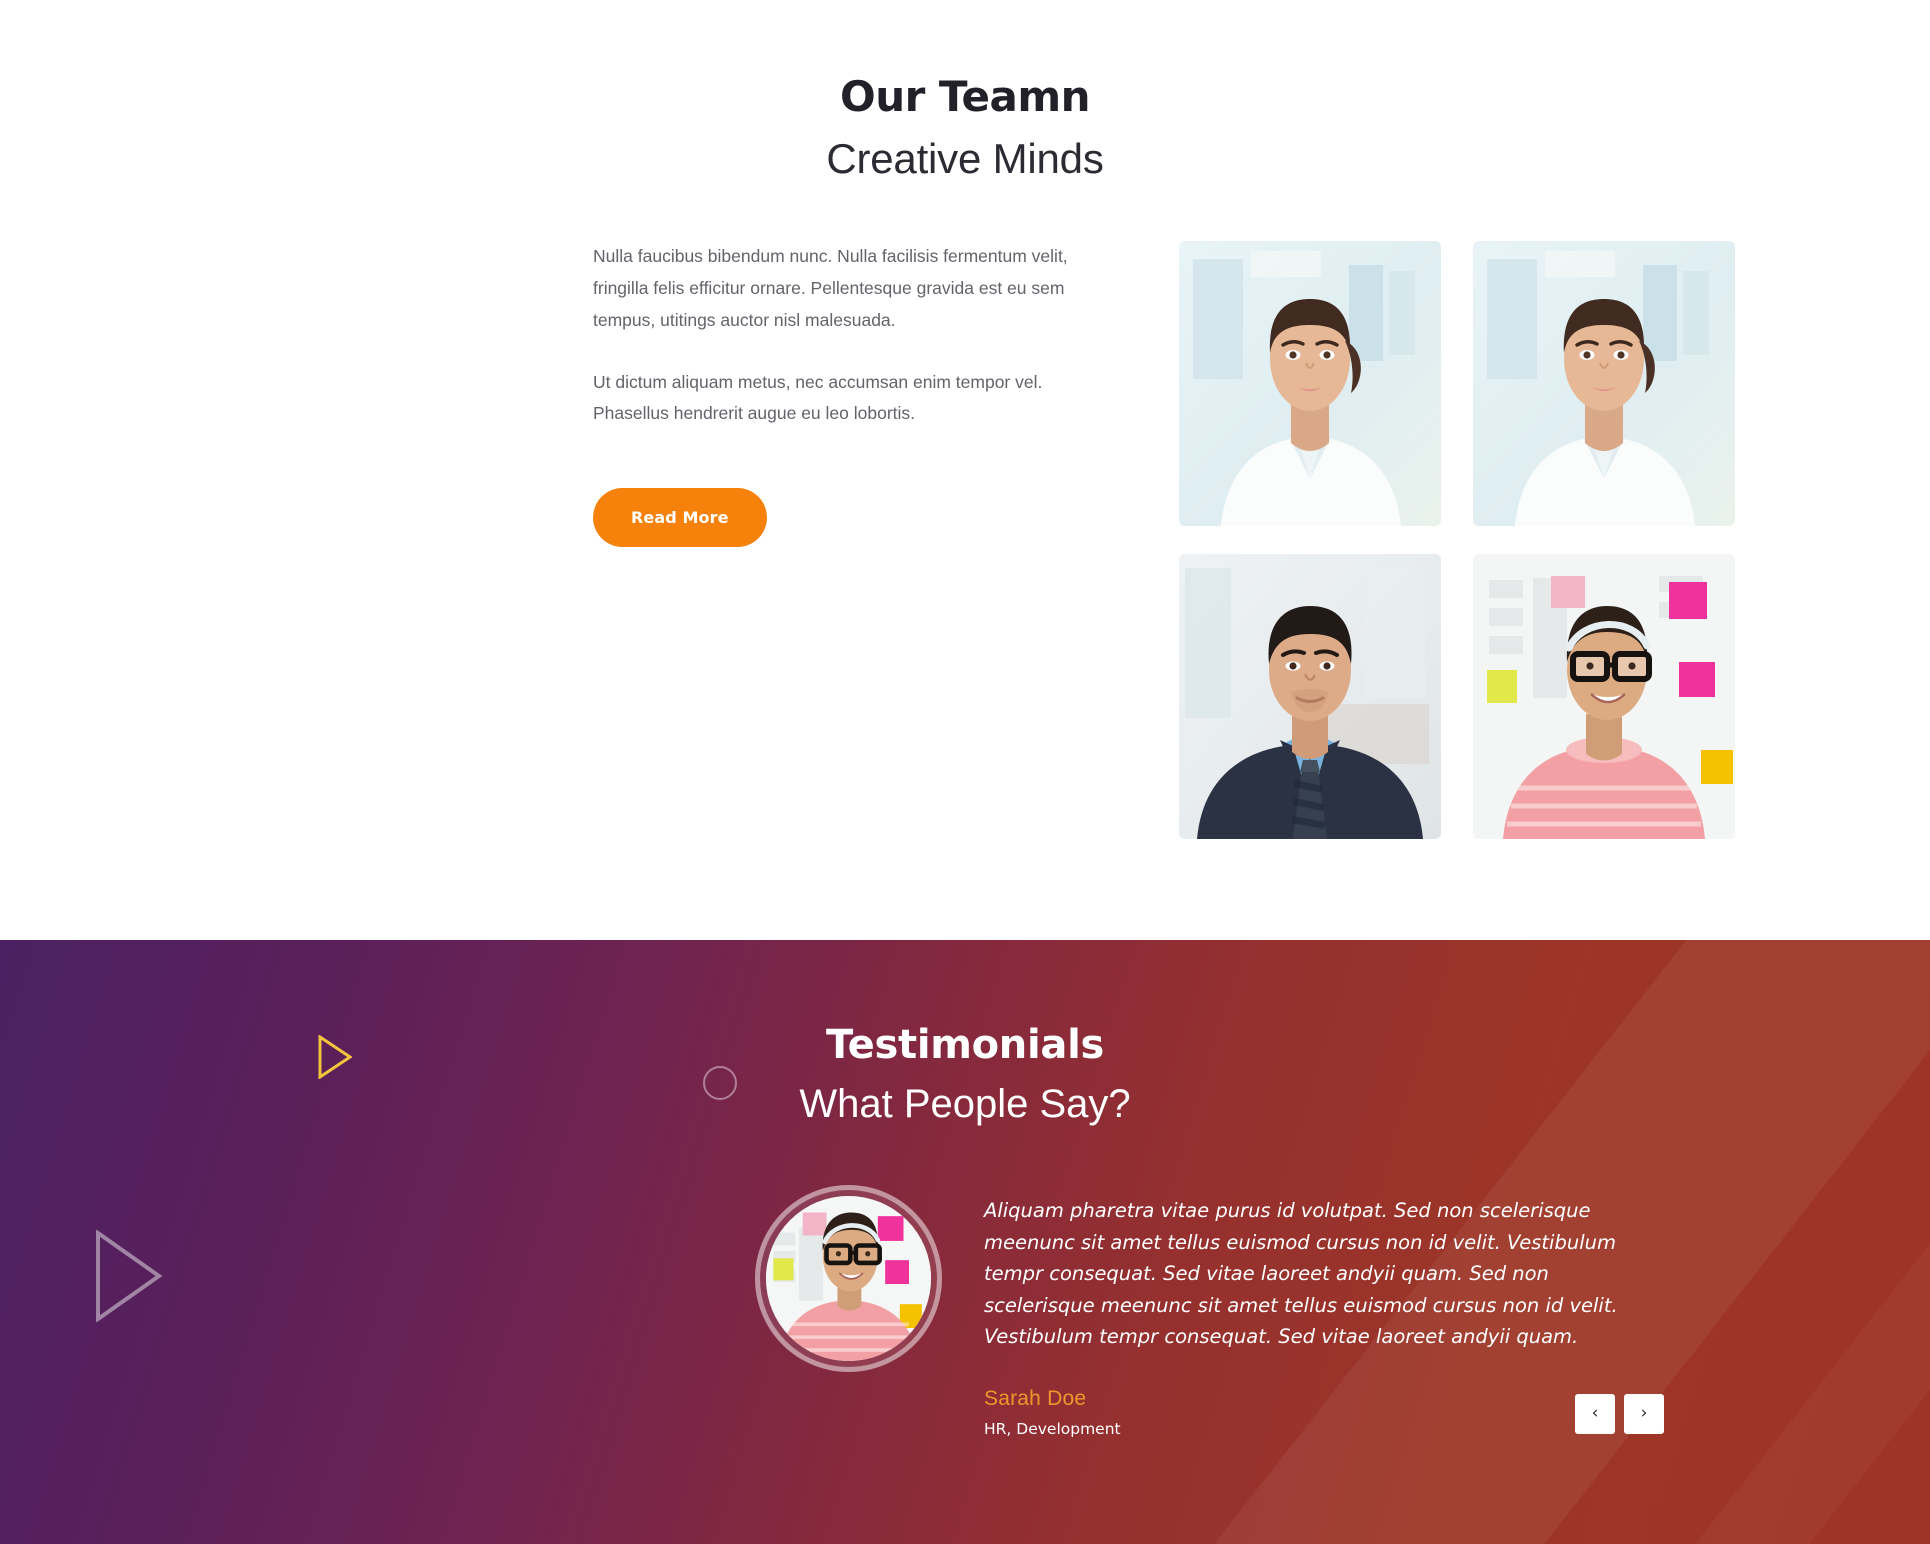  I want to click on testimonial-navigation: ‹ ›, so click(1619, 1413).